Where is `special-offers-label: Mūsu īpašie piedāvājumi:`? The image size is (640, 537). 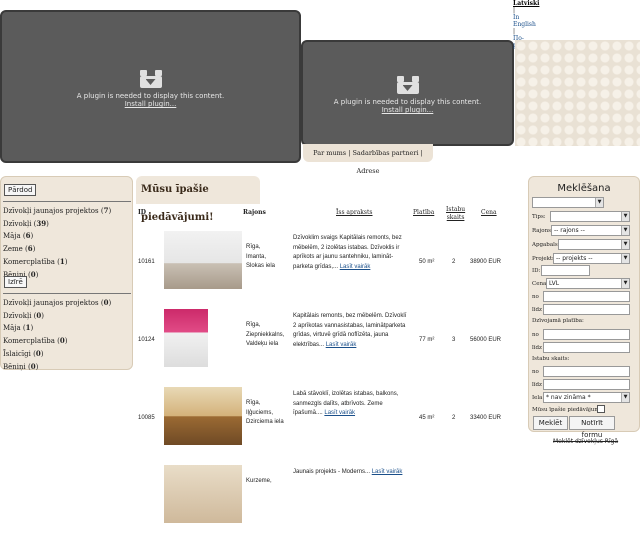
special-offers-label: Mūsu īpašie piedāvājumi: is located at coordinates (568, 410).